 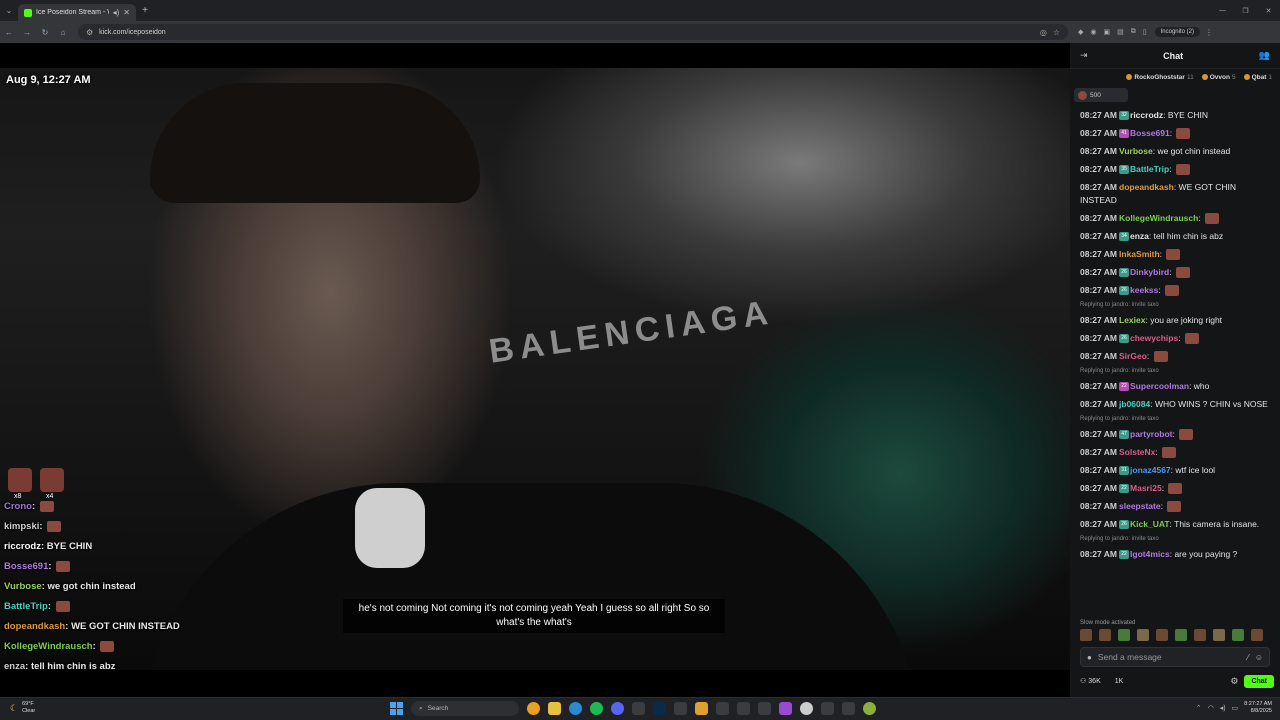 I want to click on leaderboard-entry: Ovvon 5, so click(x=1218, y=77).